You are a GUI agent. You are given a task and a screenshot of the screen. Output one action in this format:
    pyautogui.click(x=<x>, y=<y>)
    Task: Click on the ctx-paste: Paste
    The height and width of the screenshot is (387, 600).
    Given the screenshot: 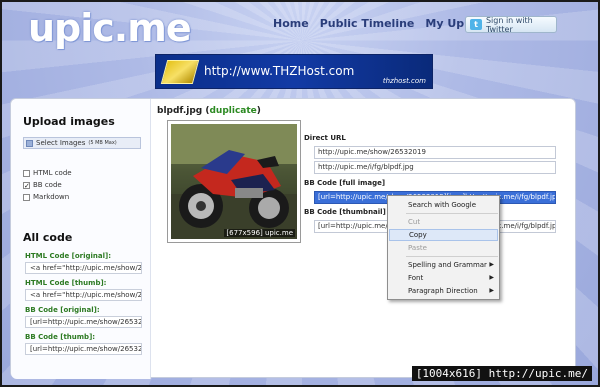 What is the action you would take?
    pyautogui.click(x=443, y=248)
    